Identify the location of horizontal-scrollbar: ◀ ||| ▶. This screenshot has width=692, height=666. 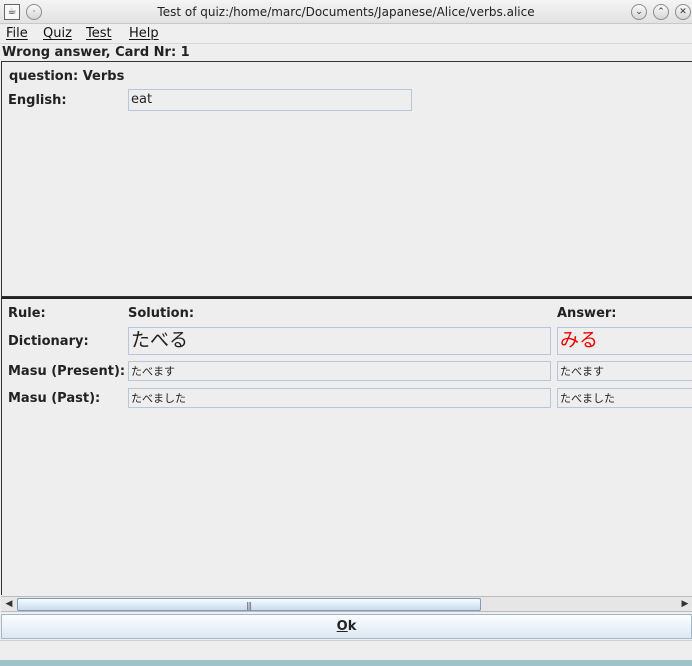
(346, 604).